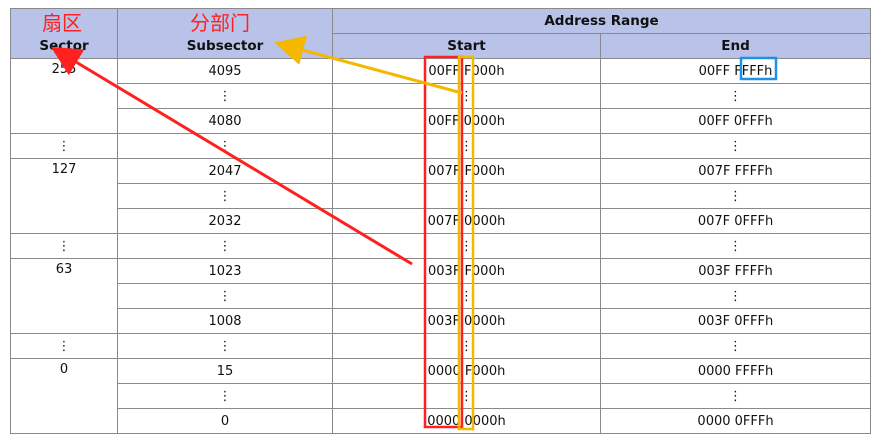 This screenshot has width=885, height=440. What do you see at coordinates (735, 371) in the screenshot?
I see `end-cell: 0000 FFFFh` at bounding box center [735, 371].